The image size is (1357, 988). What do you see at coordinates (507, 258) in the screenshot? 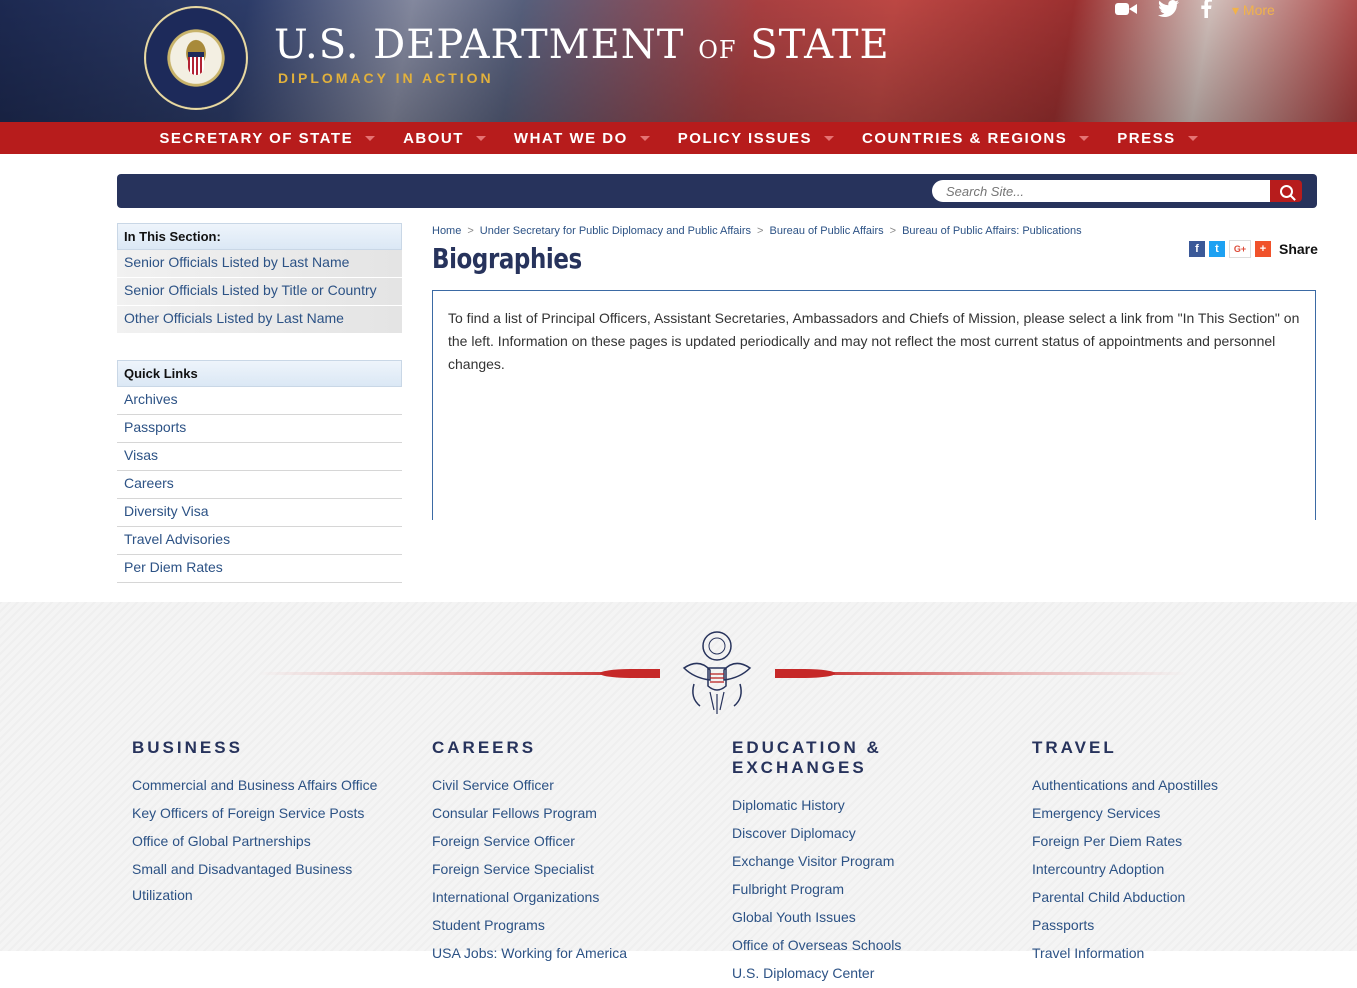
I see `page-title: Biographies` at bounding box center [507, 258].